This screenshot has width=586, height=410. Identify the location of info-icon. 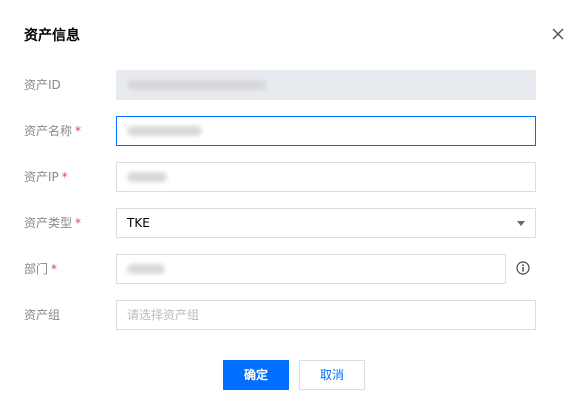
(523, 268).